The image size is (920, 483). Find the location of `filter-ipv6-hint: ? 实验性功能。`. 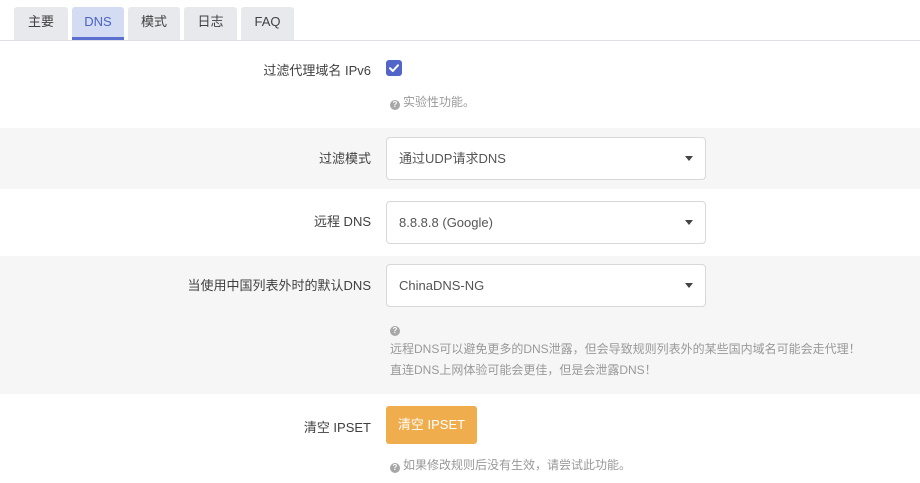

filter-ipv6-hint: ? 实验性功能。 is located at coordinates (432, 102).